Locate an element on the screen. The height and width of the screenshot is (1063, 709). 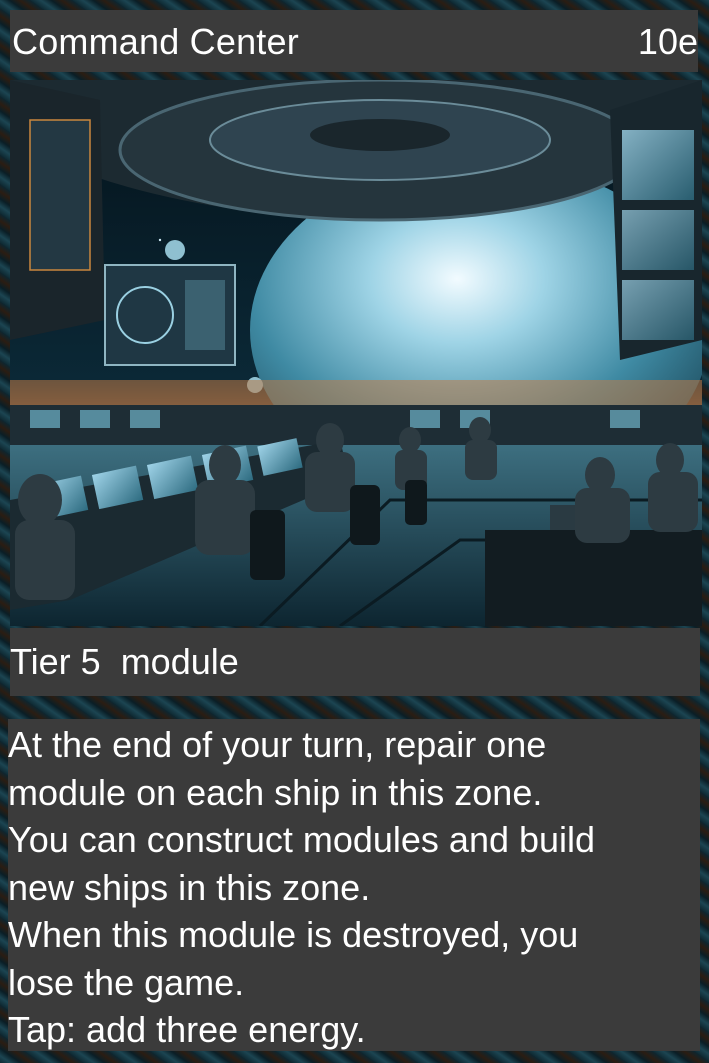
card-type-bar: Tier 5 module is located at coordinates (355, 662).